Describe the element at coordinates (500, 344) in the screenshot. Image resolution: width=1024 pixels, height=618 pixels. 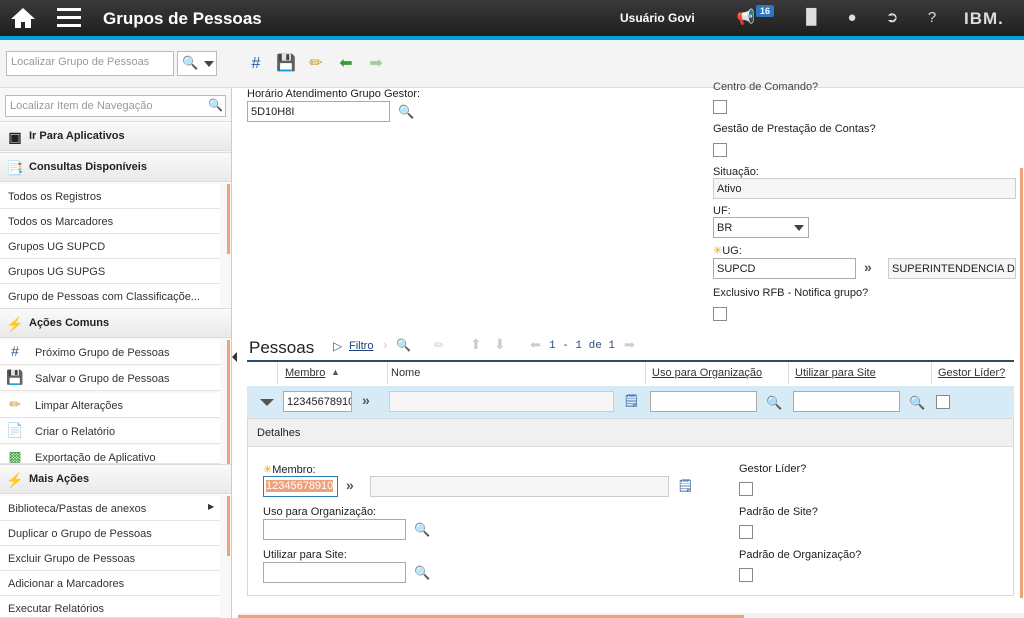
I see `down-arrow-icon: ⬇` at that location.